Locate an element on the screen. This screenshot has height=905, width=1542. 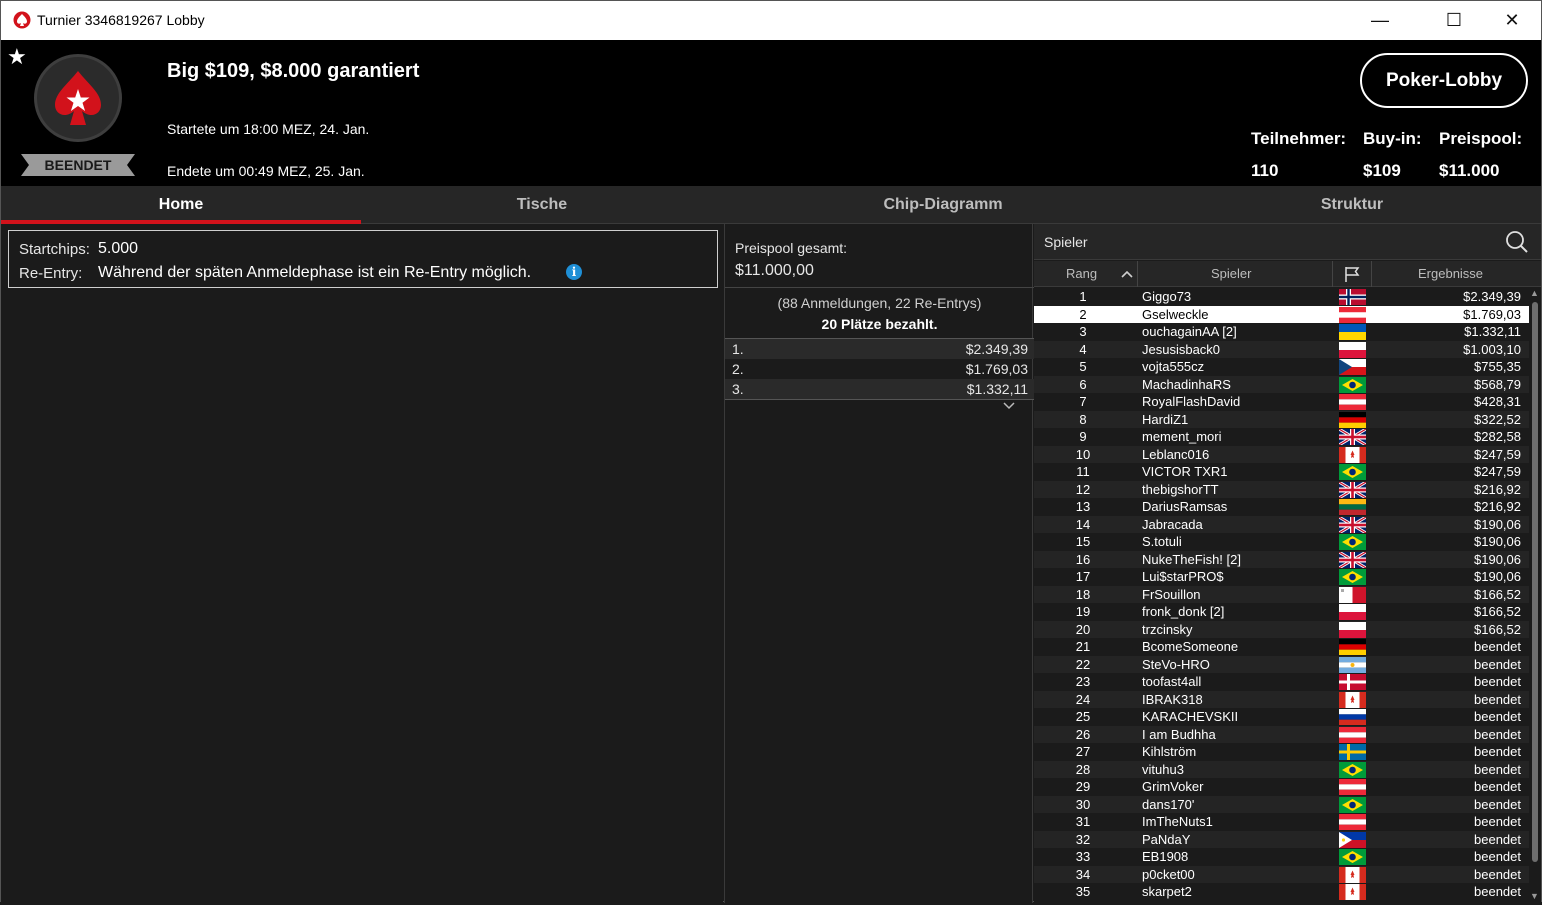
player-row: 20 trzcinsky $166,52 is located at coordinates (1281, 629).